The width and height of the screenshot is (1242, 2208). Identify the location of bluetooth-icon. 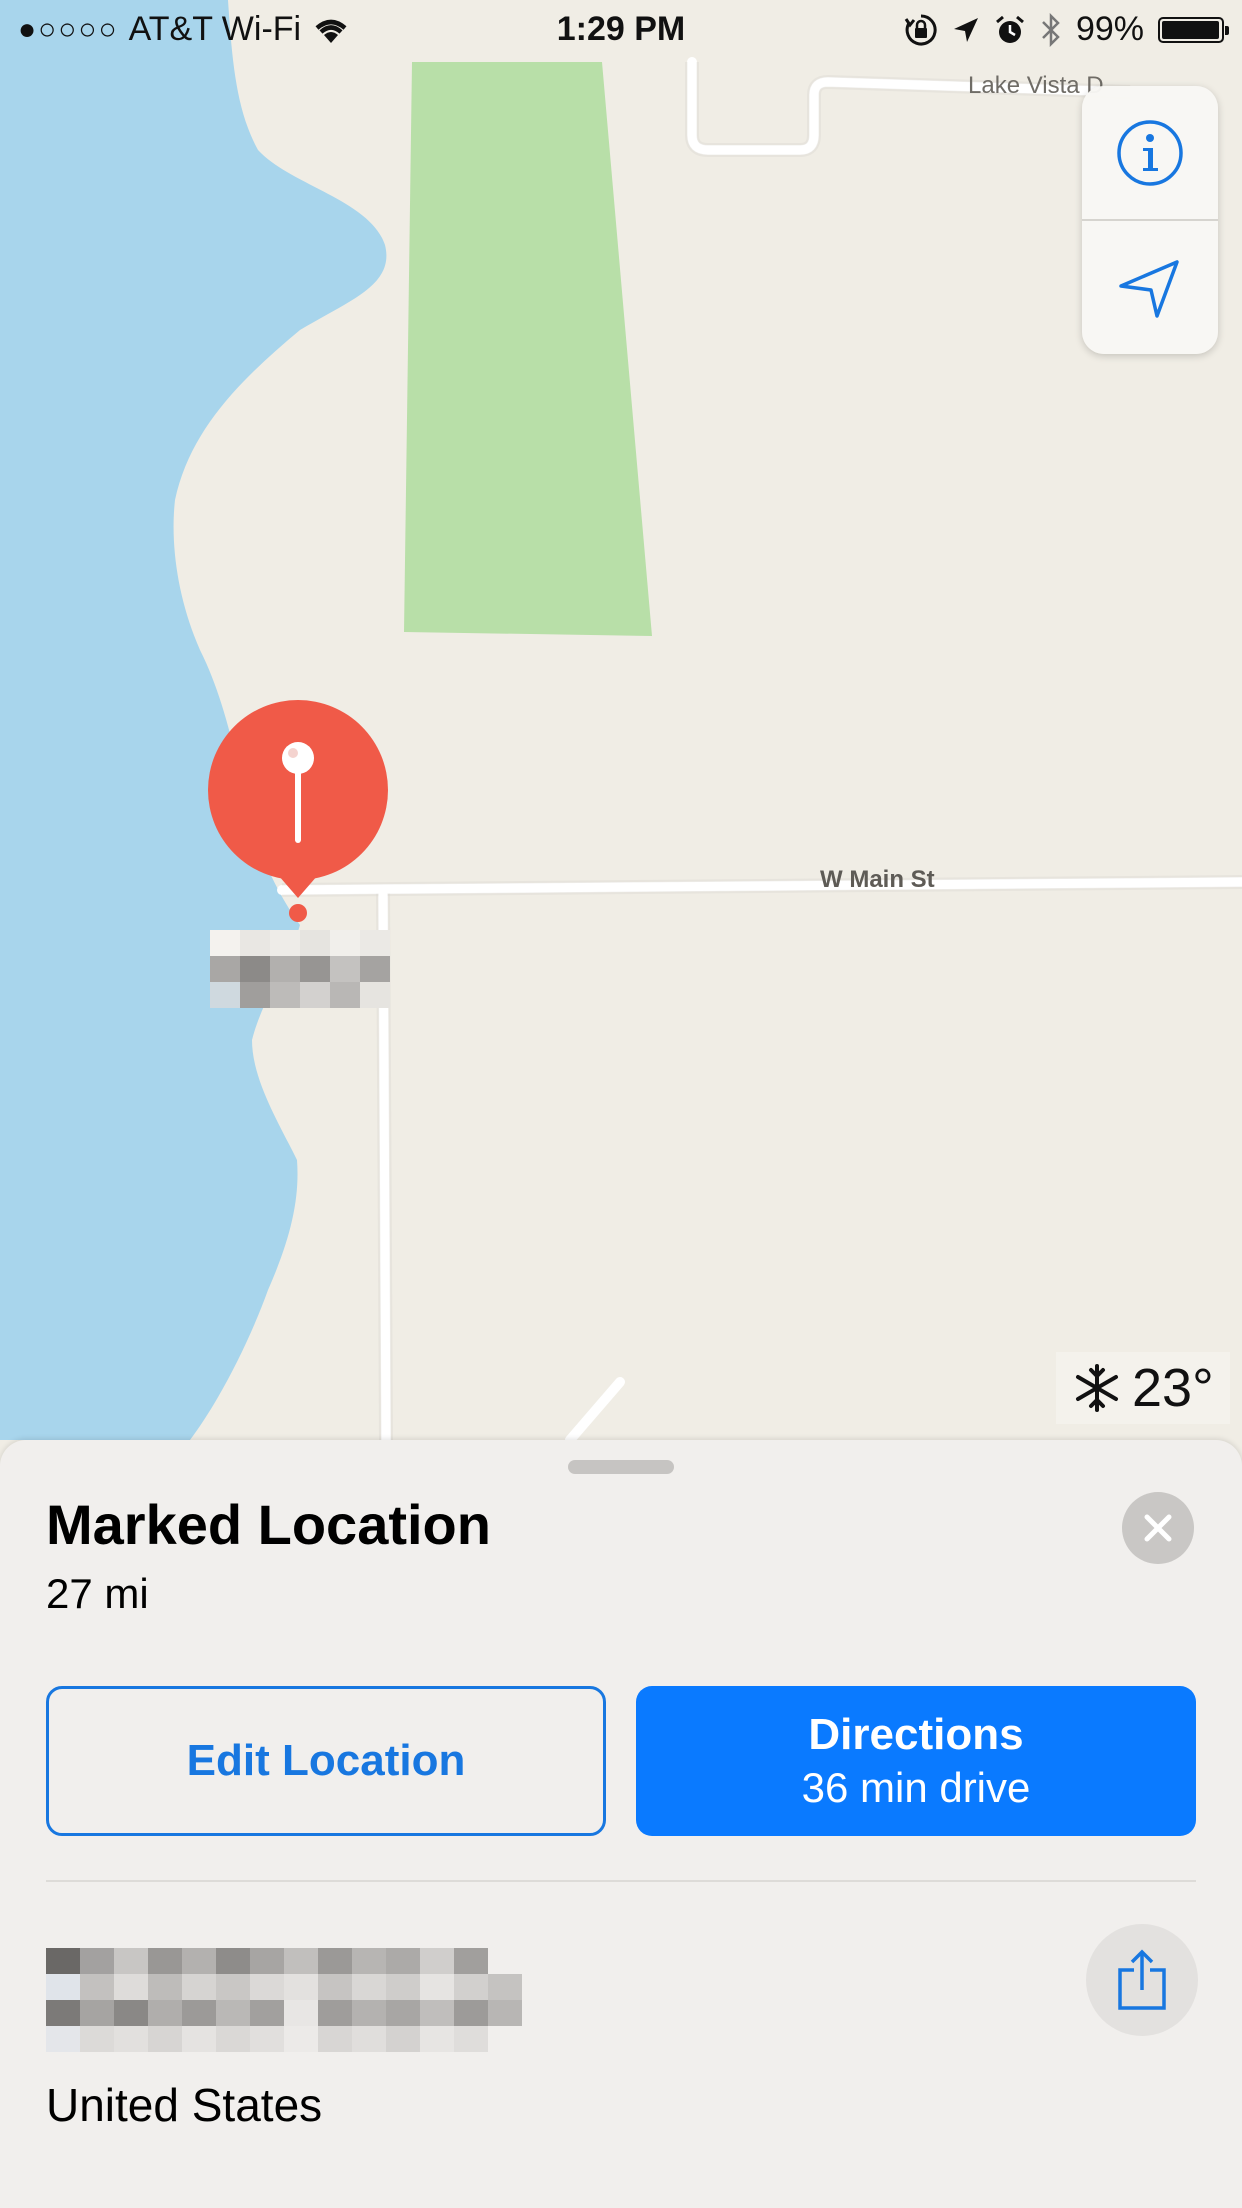
(1051, 29).